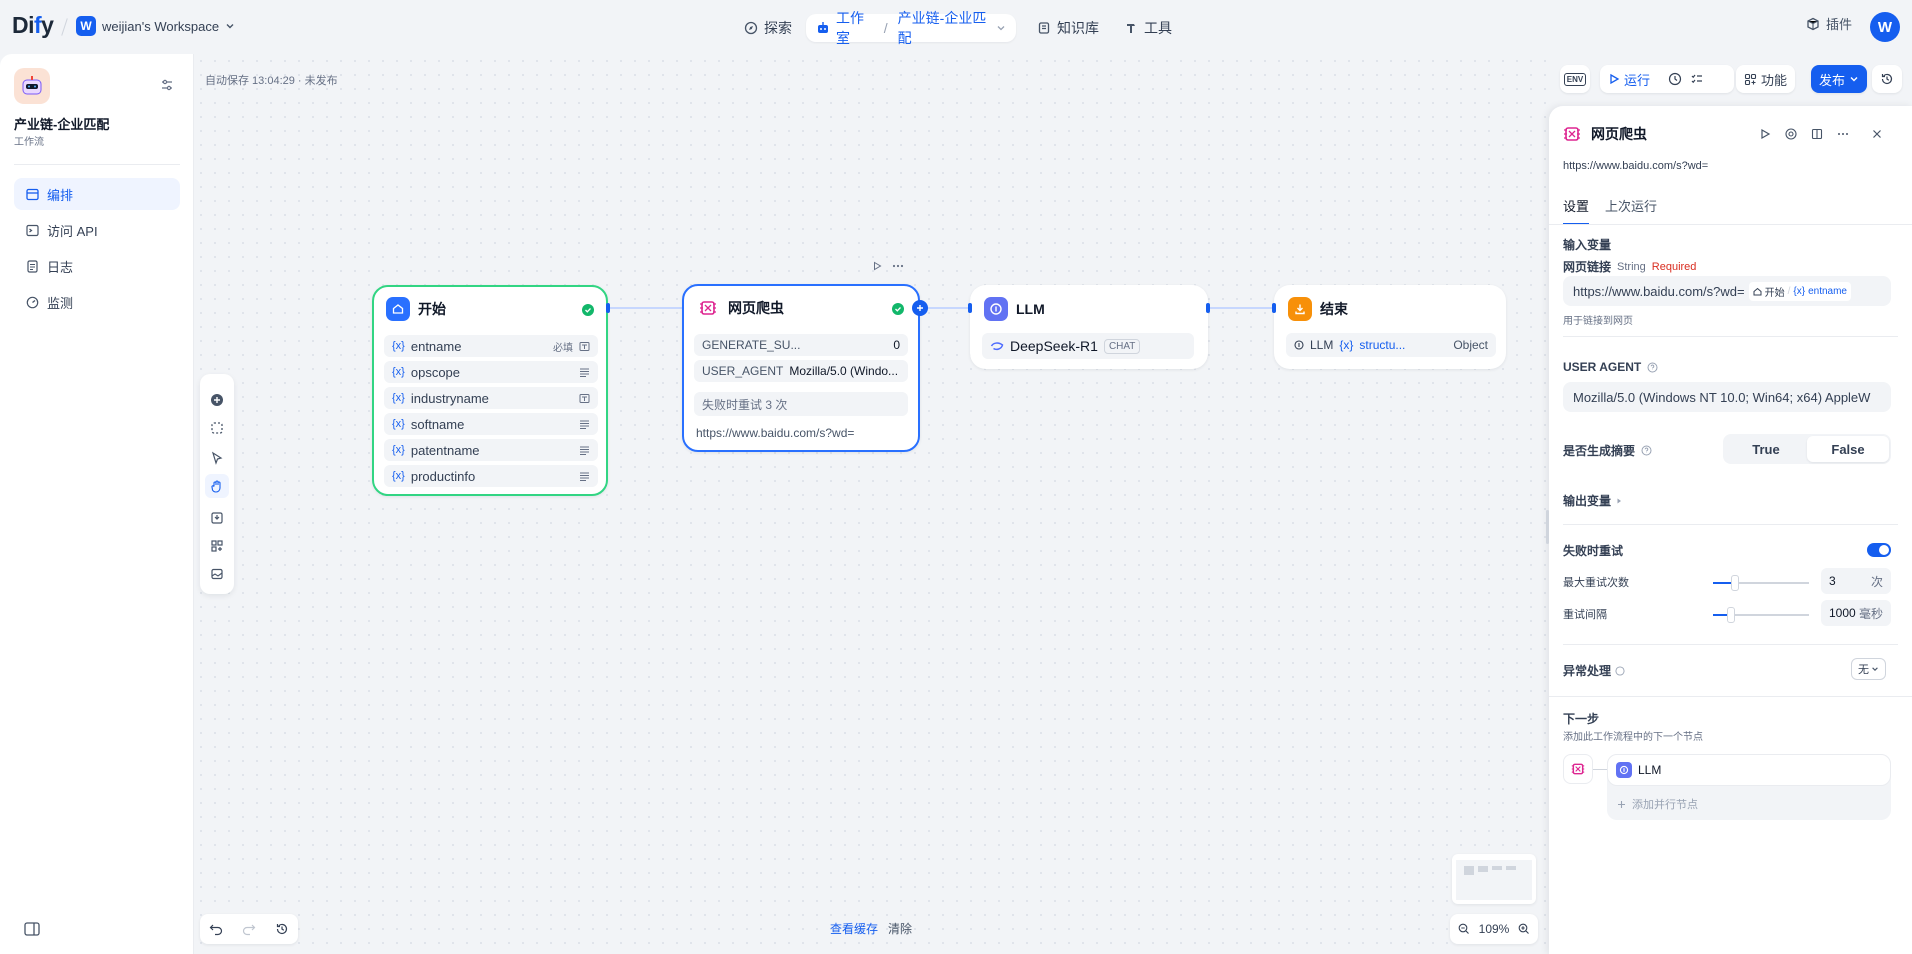 The width and height of the screenshot is (1912, 954). What do you see at coordinates (1766, 449) in the screenshot?
I see `true-option: True` at bounding box center [1766, 449].